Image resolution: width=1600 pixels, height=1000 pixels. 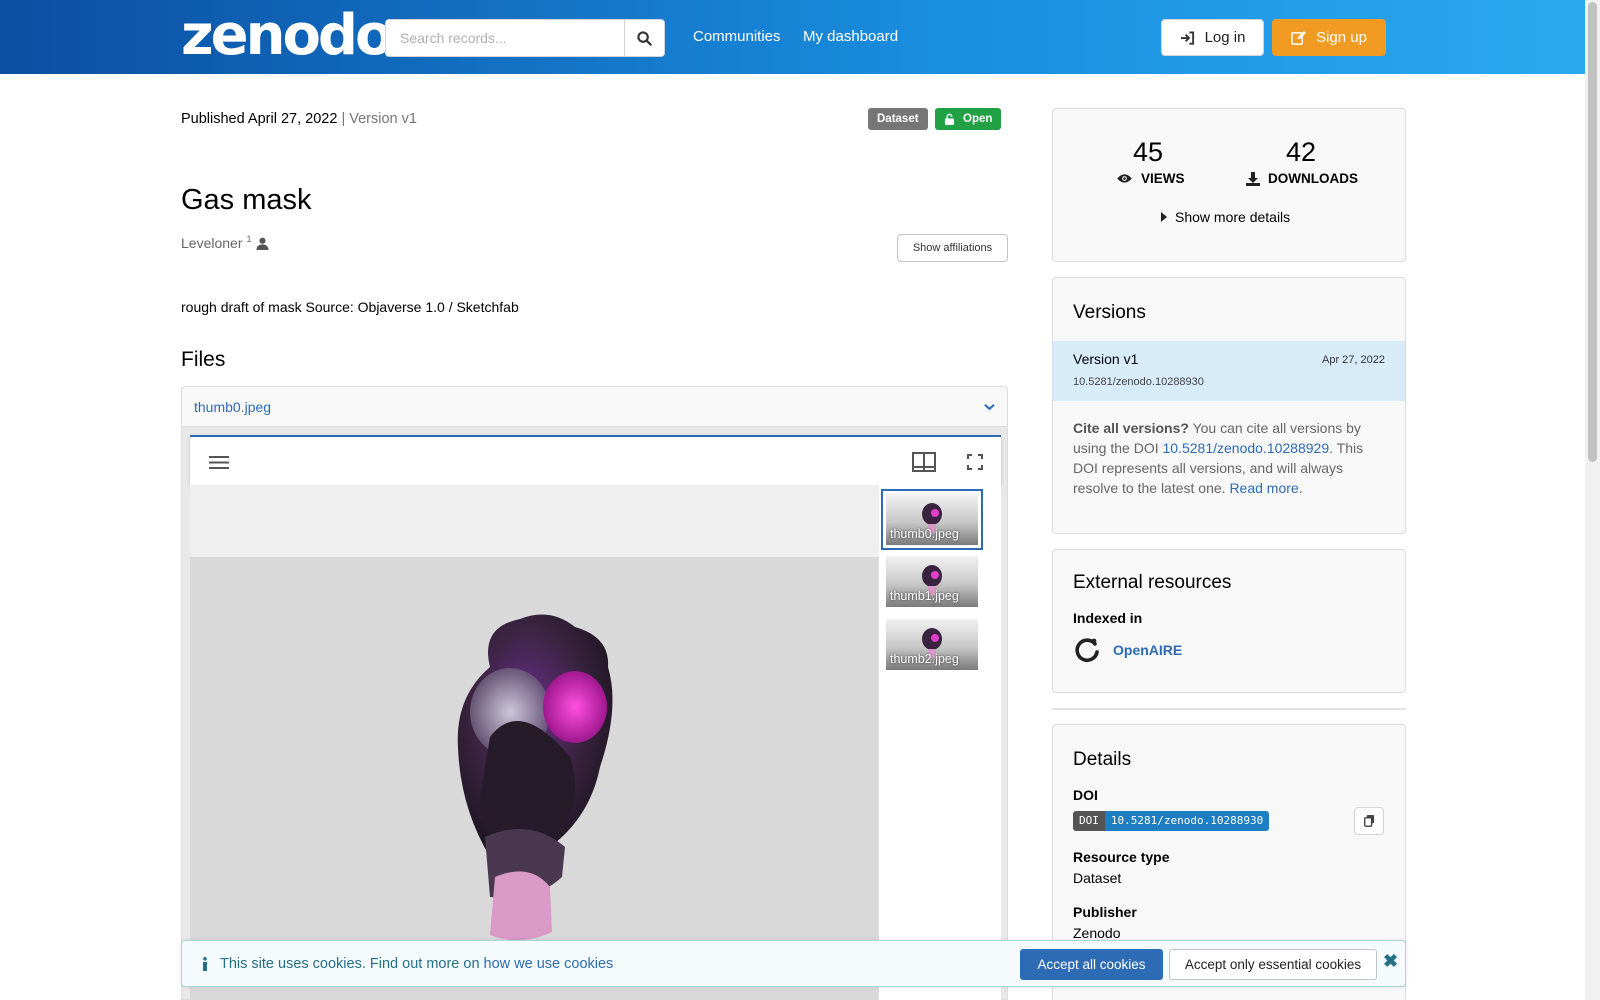 What do you see at coordinates (1246, 448) in the screenshot?
I see `concept-doi-link: 10.5281/zenodo.10288929` at bounding box center [1246, 448].